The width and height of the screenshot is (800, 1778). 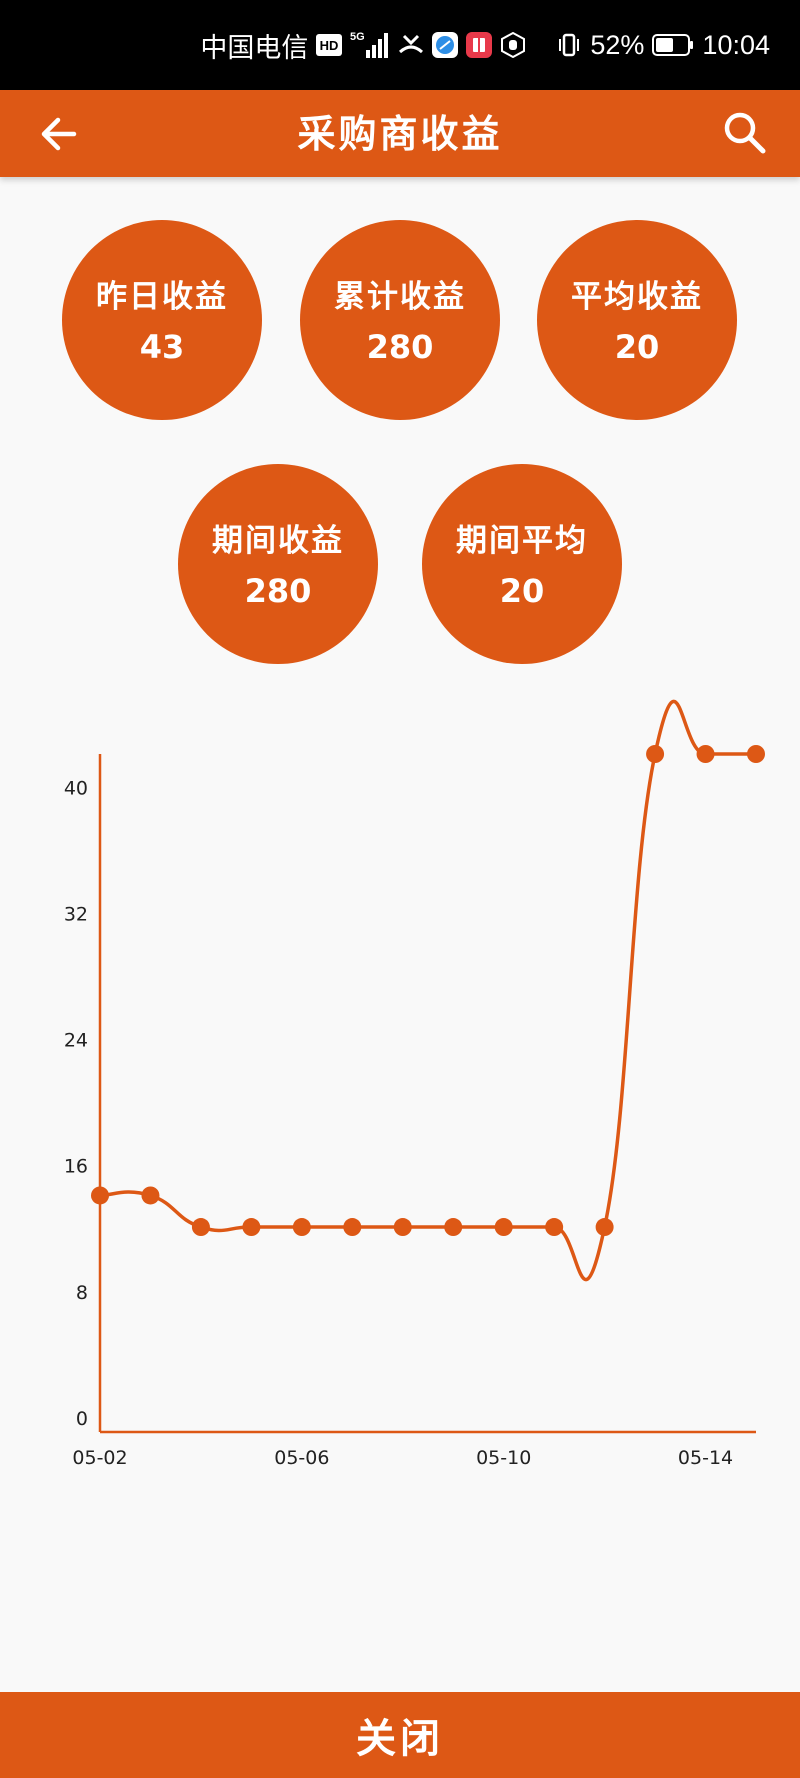 I want to click on hd-icon: HD, so click(x=329, y=45).